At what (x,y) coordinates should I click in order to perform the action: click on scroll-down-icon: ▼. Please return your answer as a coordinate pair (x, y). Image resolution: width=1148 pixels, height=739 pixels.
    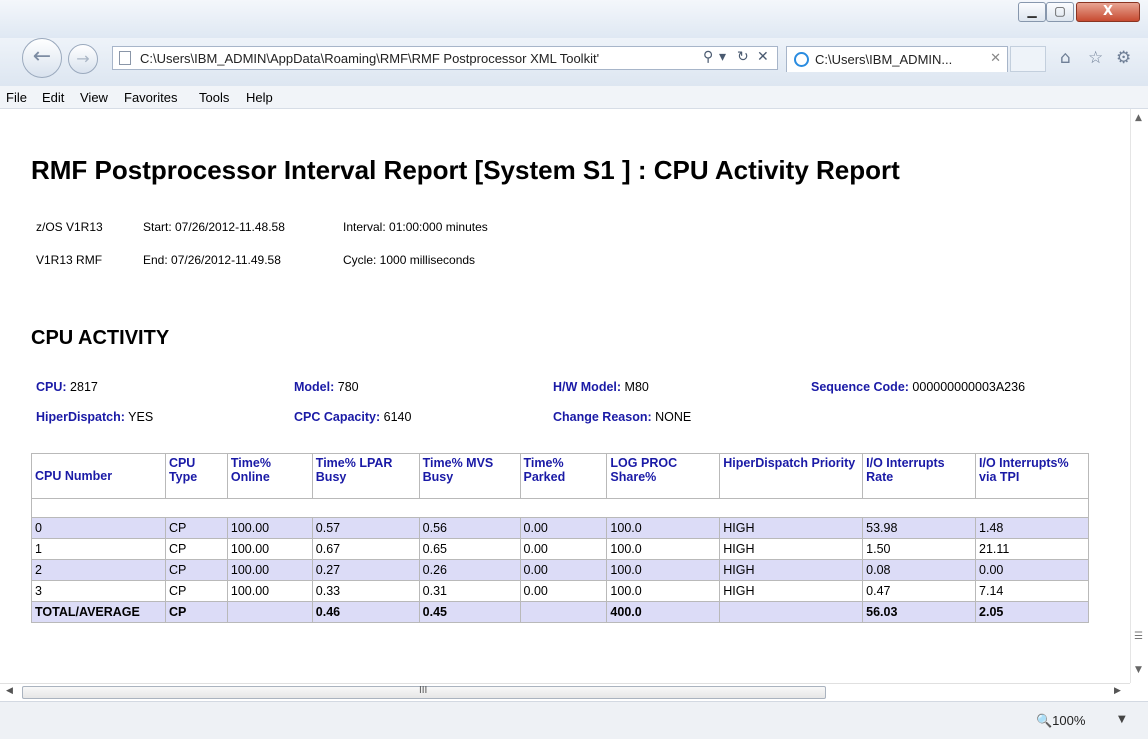
    Looking at the image, I should click on (1138, 670).